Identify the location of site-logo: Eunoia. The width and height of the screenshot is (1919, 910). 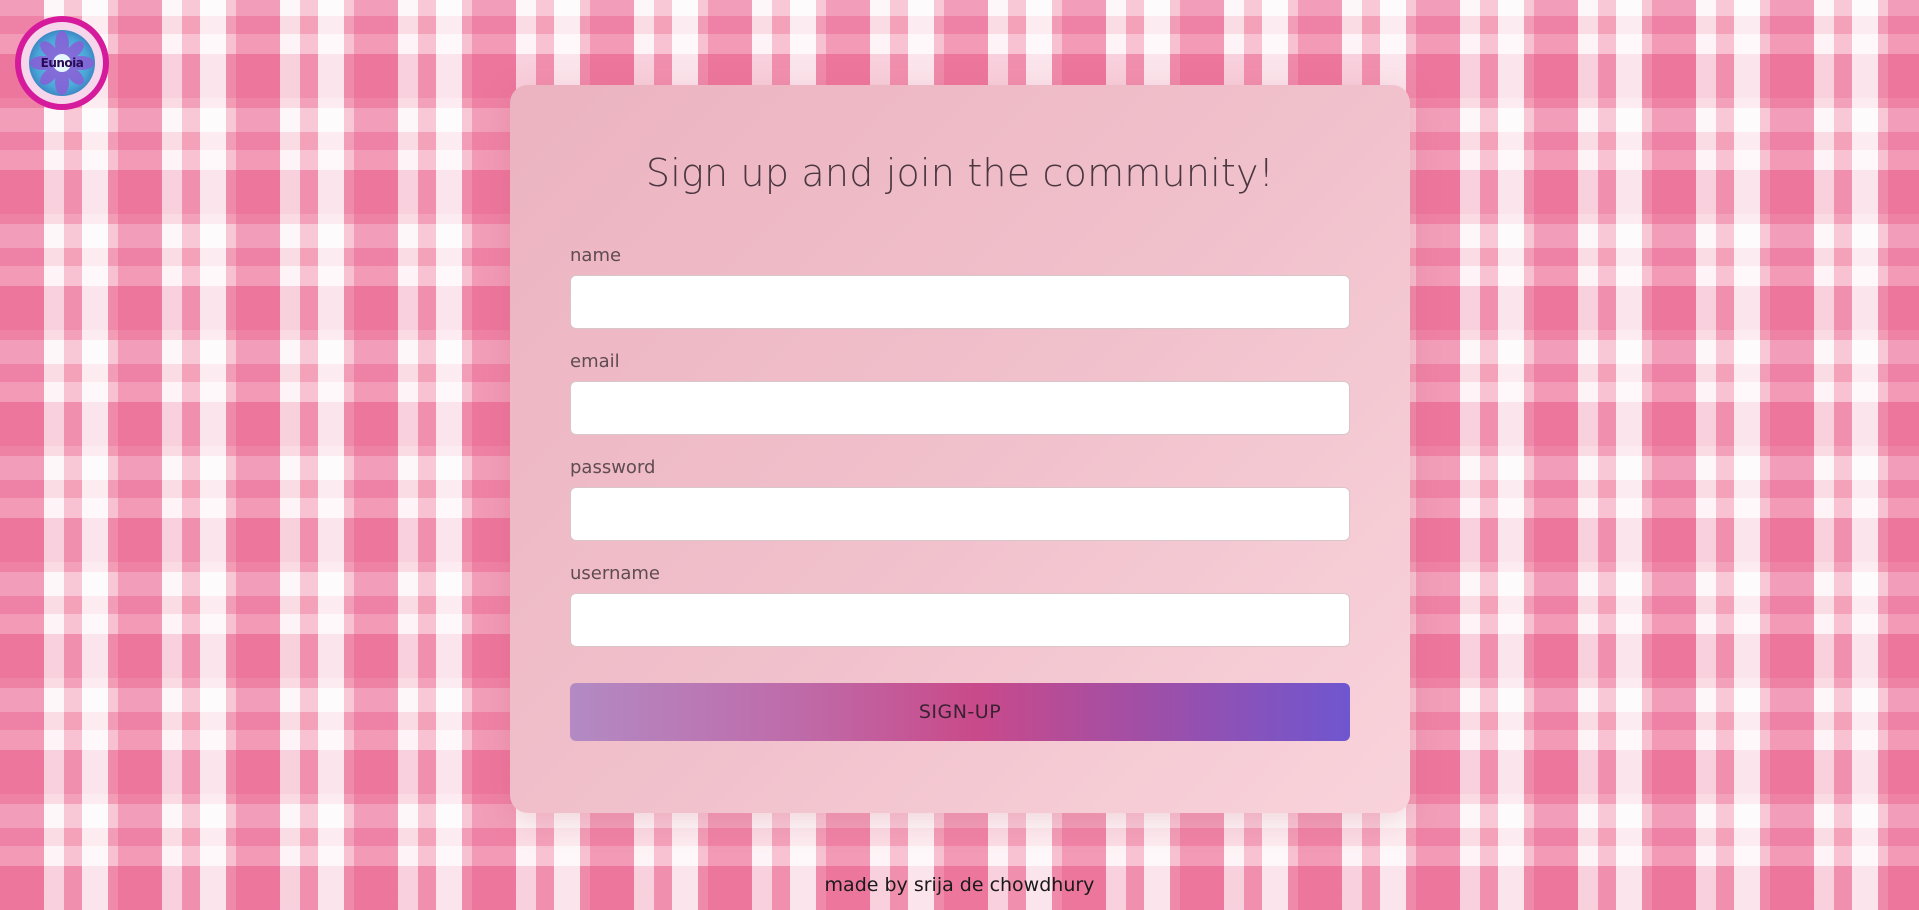
(62, 63).